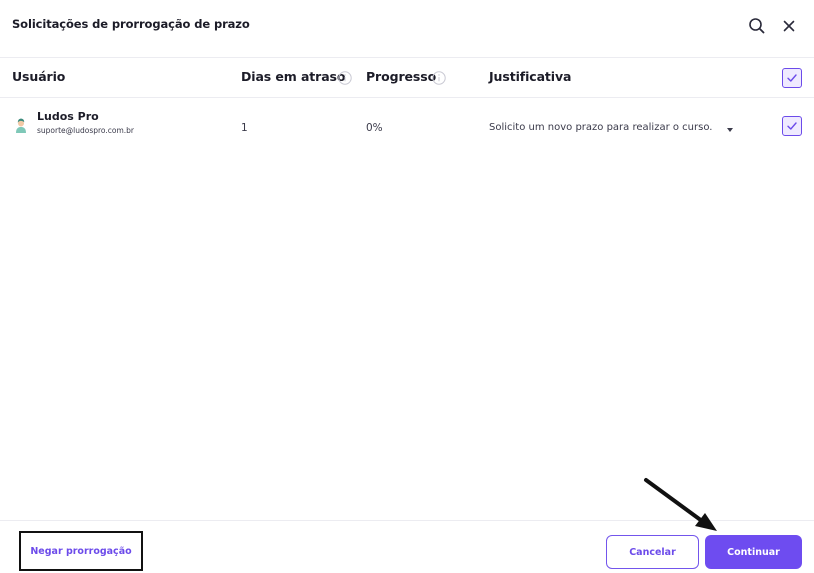 The image size is (814, 573). What do you see at coordinates (730, 130) in the screenshot?
I see `caret-down-icon` at bounding box center [730, 130].